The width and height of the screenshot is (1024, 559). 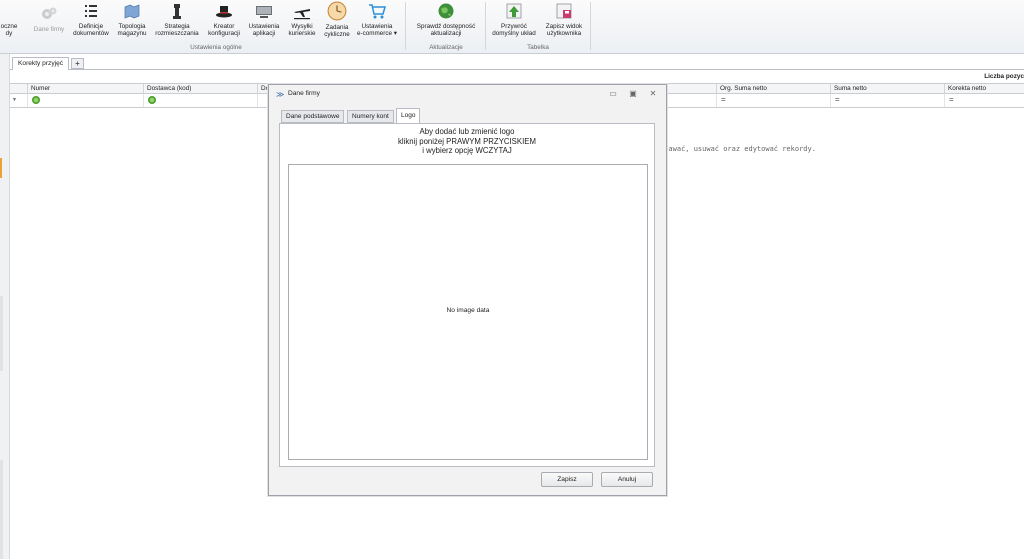 I want to click on filter-cell-korekta-netto: =, so click(x=984, y=100).